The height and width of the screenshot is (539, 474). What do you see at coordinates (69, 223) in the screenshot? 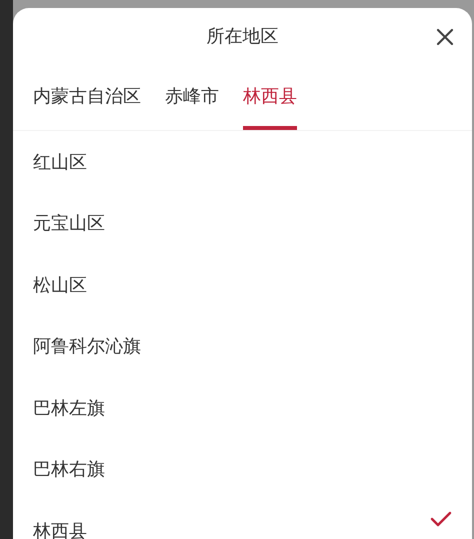
I see `region-option: 元宝山区` at bounding box center [69, 223].